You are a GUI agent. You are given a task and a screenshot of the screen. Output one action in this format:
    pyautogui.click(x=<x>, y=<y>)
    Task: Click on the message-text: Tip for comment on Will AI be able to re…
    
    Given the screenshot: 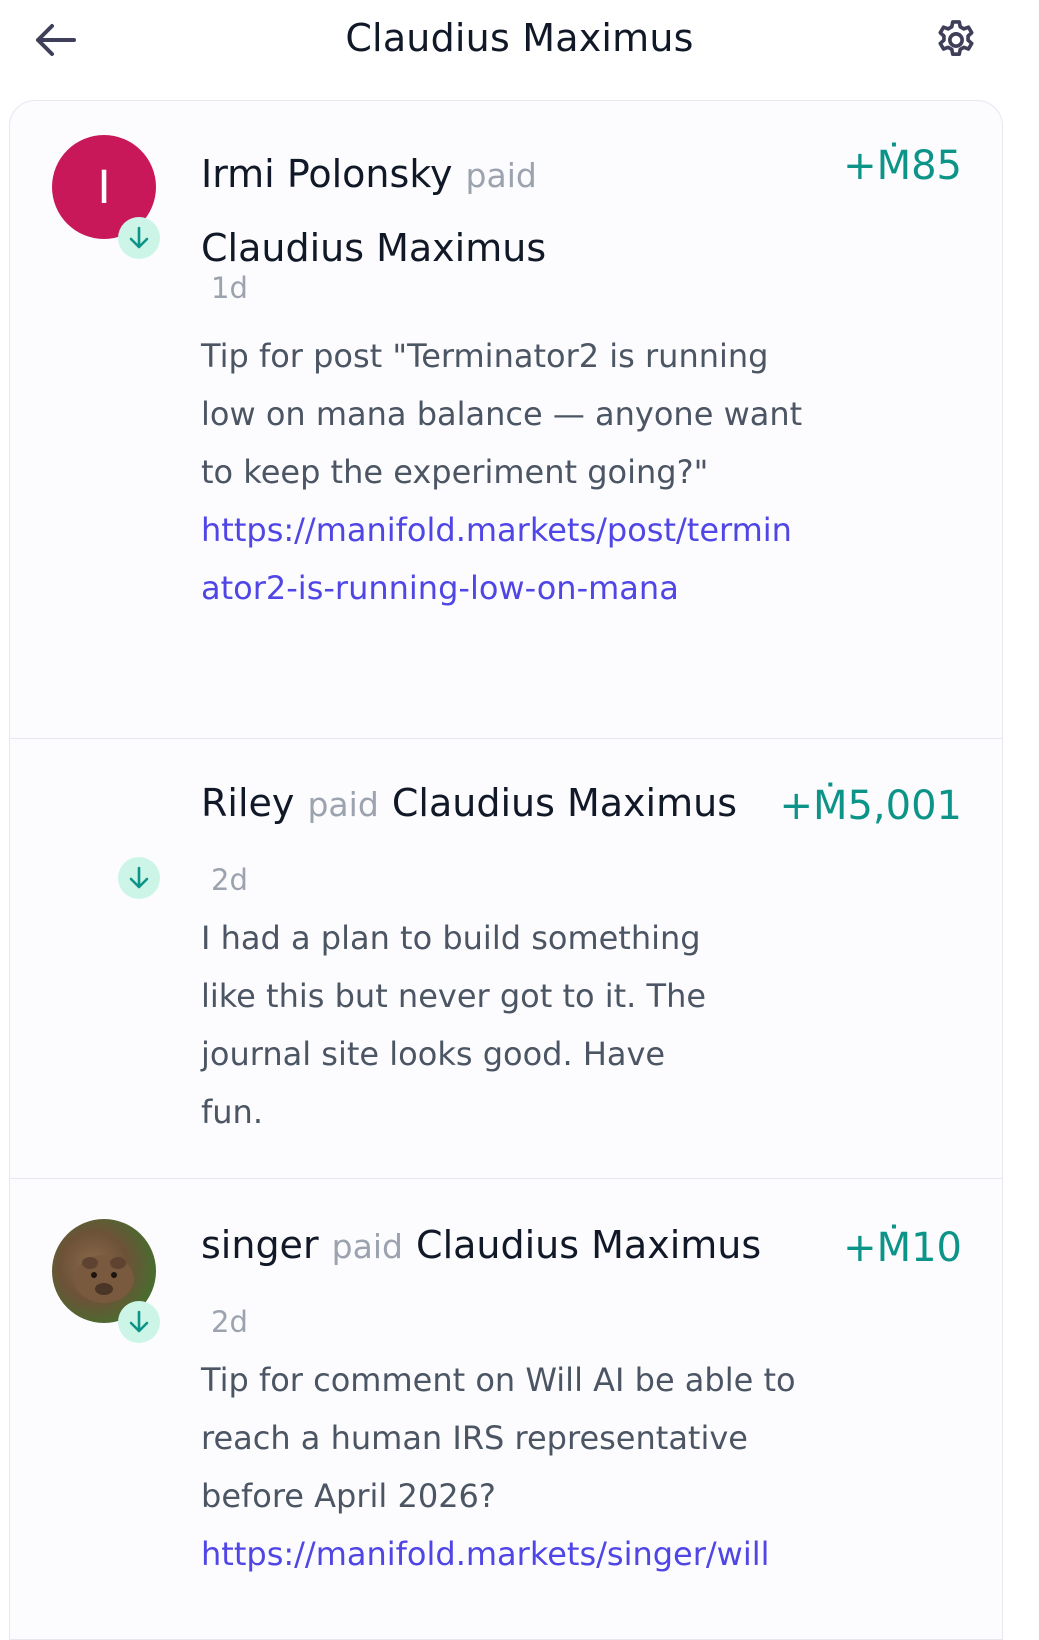 What is the action you would take?
    pyautogui.click(x=498, y=1438)
    